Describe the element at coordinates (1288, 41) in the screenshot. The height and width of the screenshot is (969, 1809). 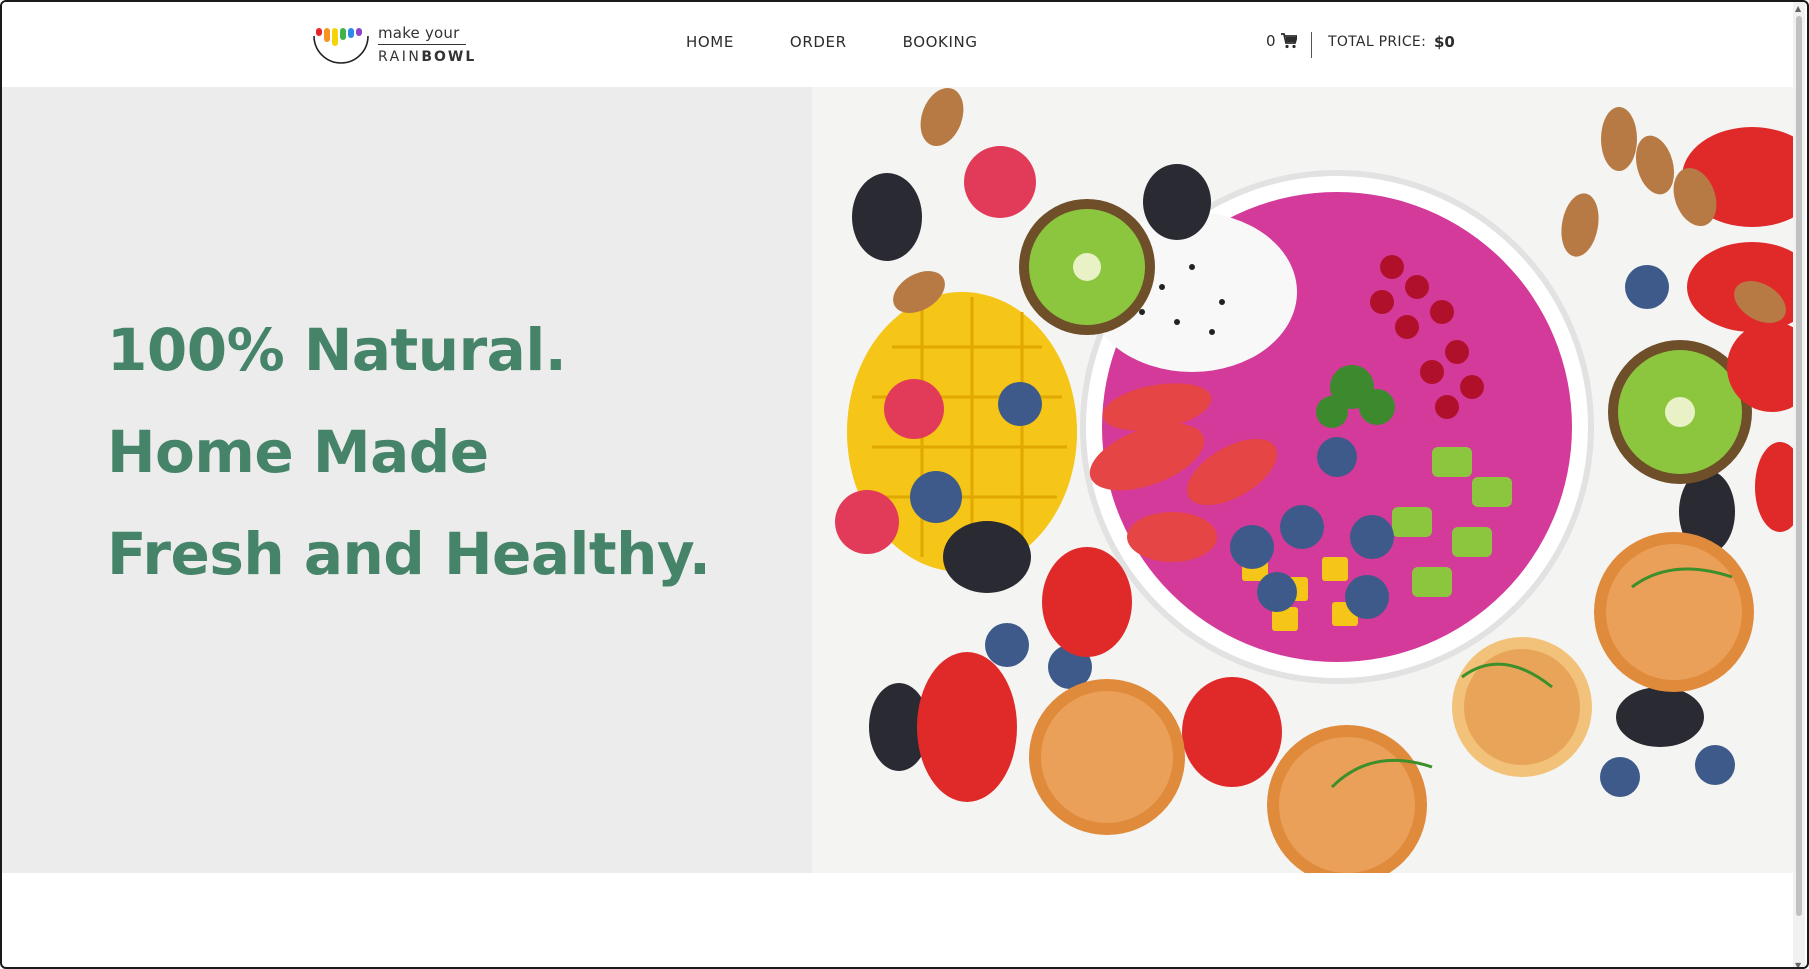
I see `shopping-cart-icon` at that location.